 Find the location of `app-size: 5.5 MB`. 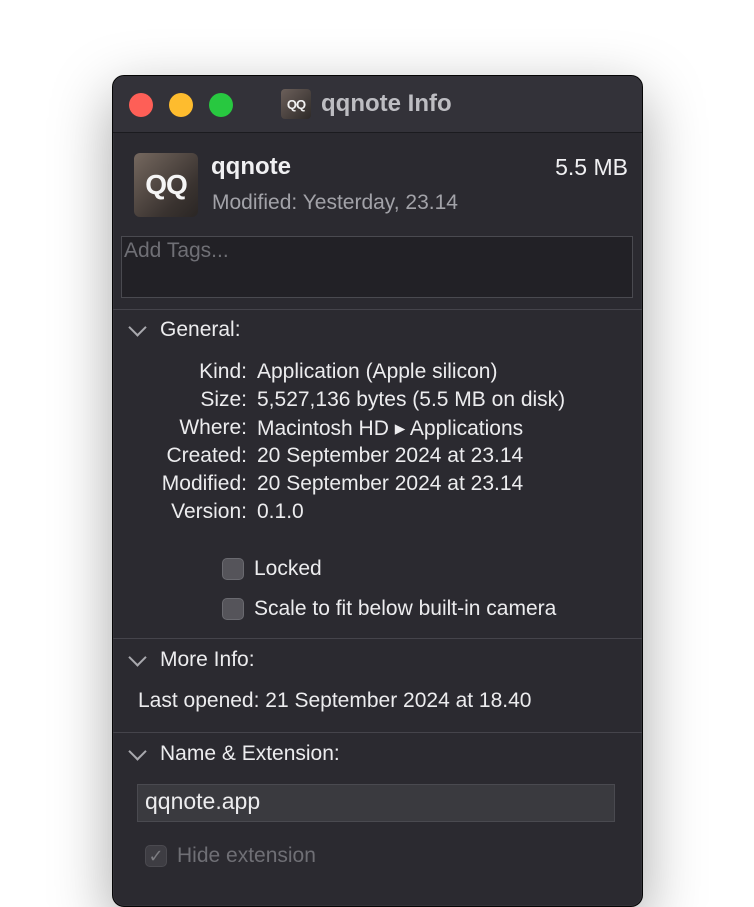

app-size: 5.5 MB is located at coordinates (591, 167).